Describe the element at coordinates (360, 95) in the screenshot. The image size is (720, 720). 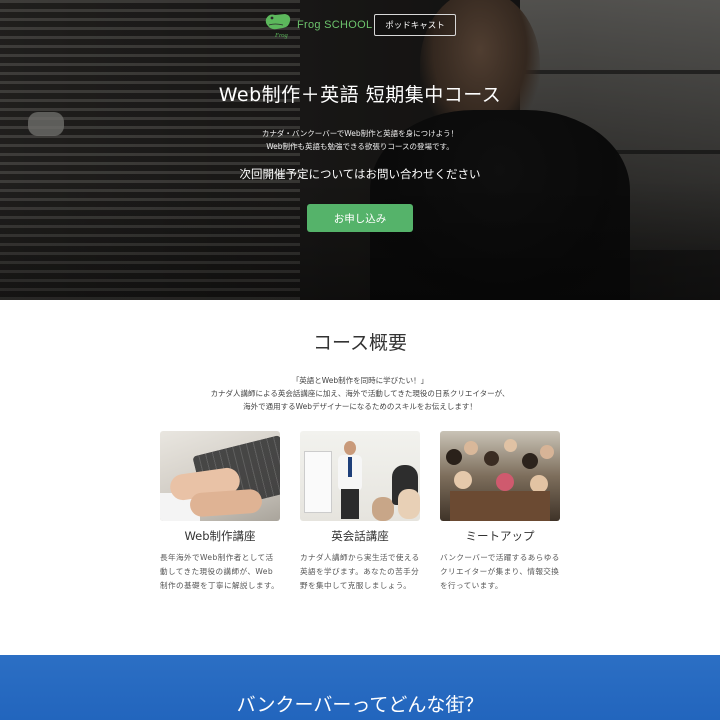
I see `hero-title: Web制作＋英語 短期集中コース` at that location.